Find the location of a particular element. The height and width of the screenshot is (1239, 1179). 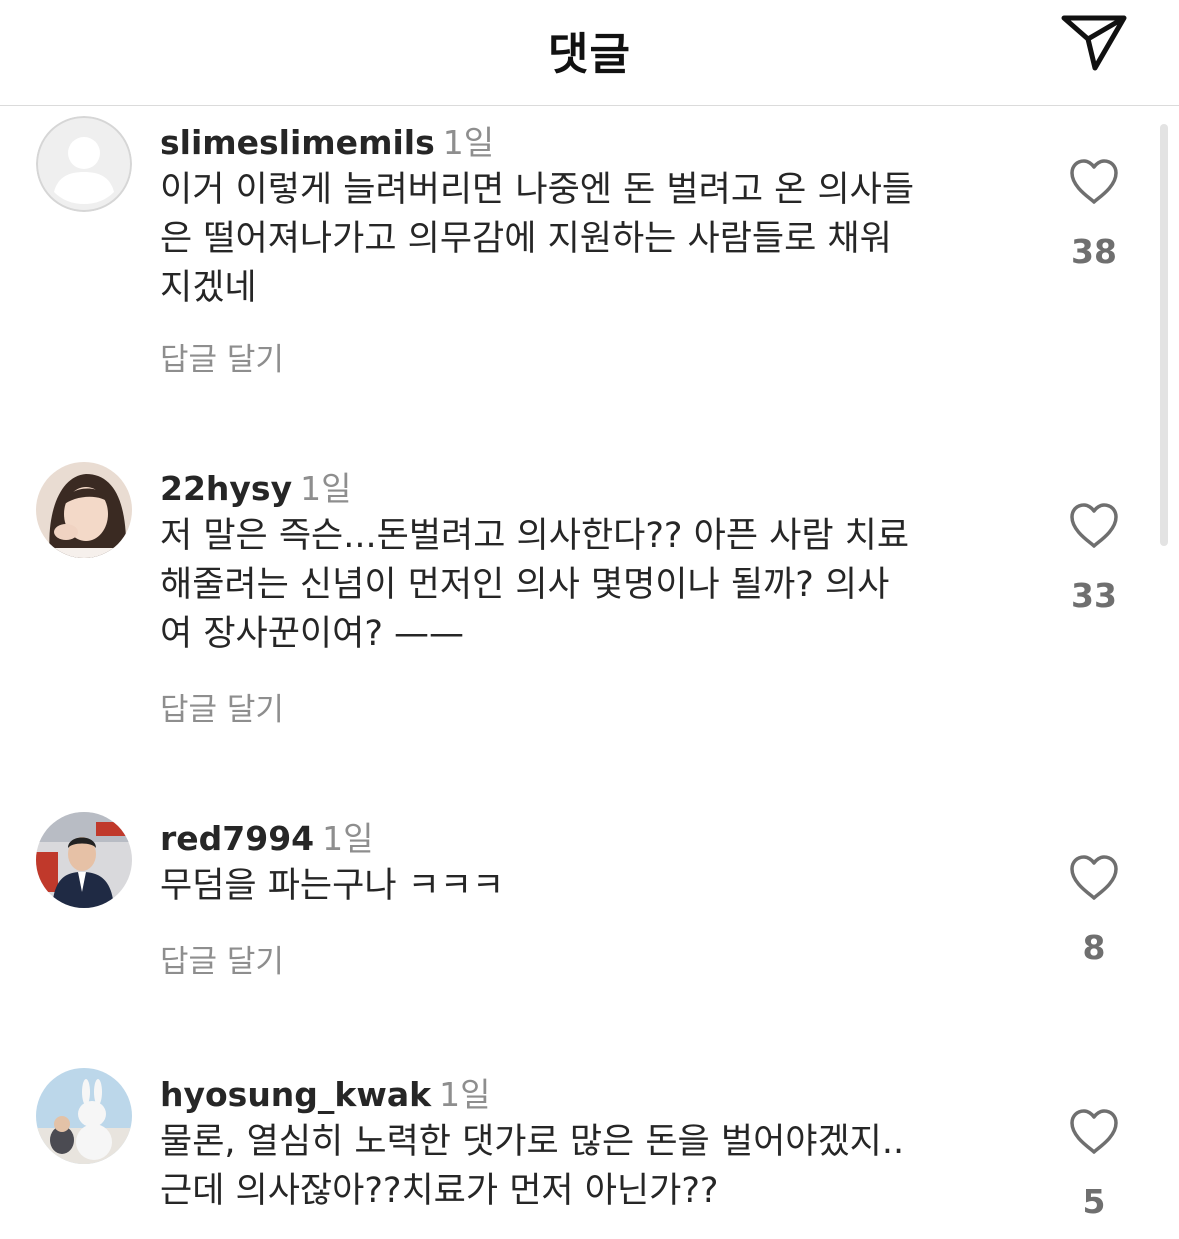

comment-line: 물론, 열심히 노력한 댓가로 많은 돈을 벌어야겠지.. is located at coordinates (532, 1142).